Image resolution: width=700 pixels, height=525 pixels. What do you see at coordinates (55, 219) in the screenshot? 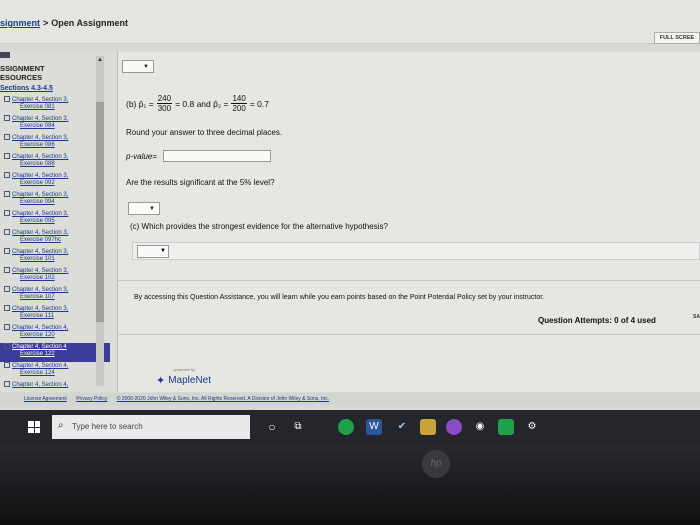
I see `sidebar-item: Chapter 4, Section 3, Exercise 095` at bounding box center [55, 219].